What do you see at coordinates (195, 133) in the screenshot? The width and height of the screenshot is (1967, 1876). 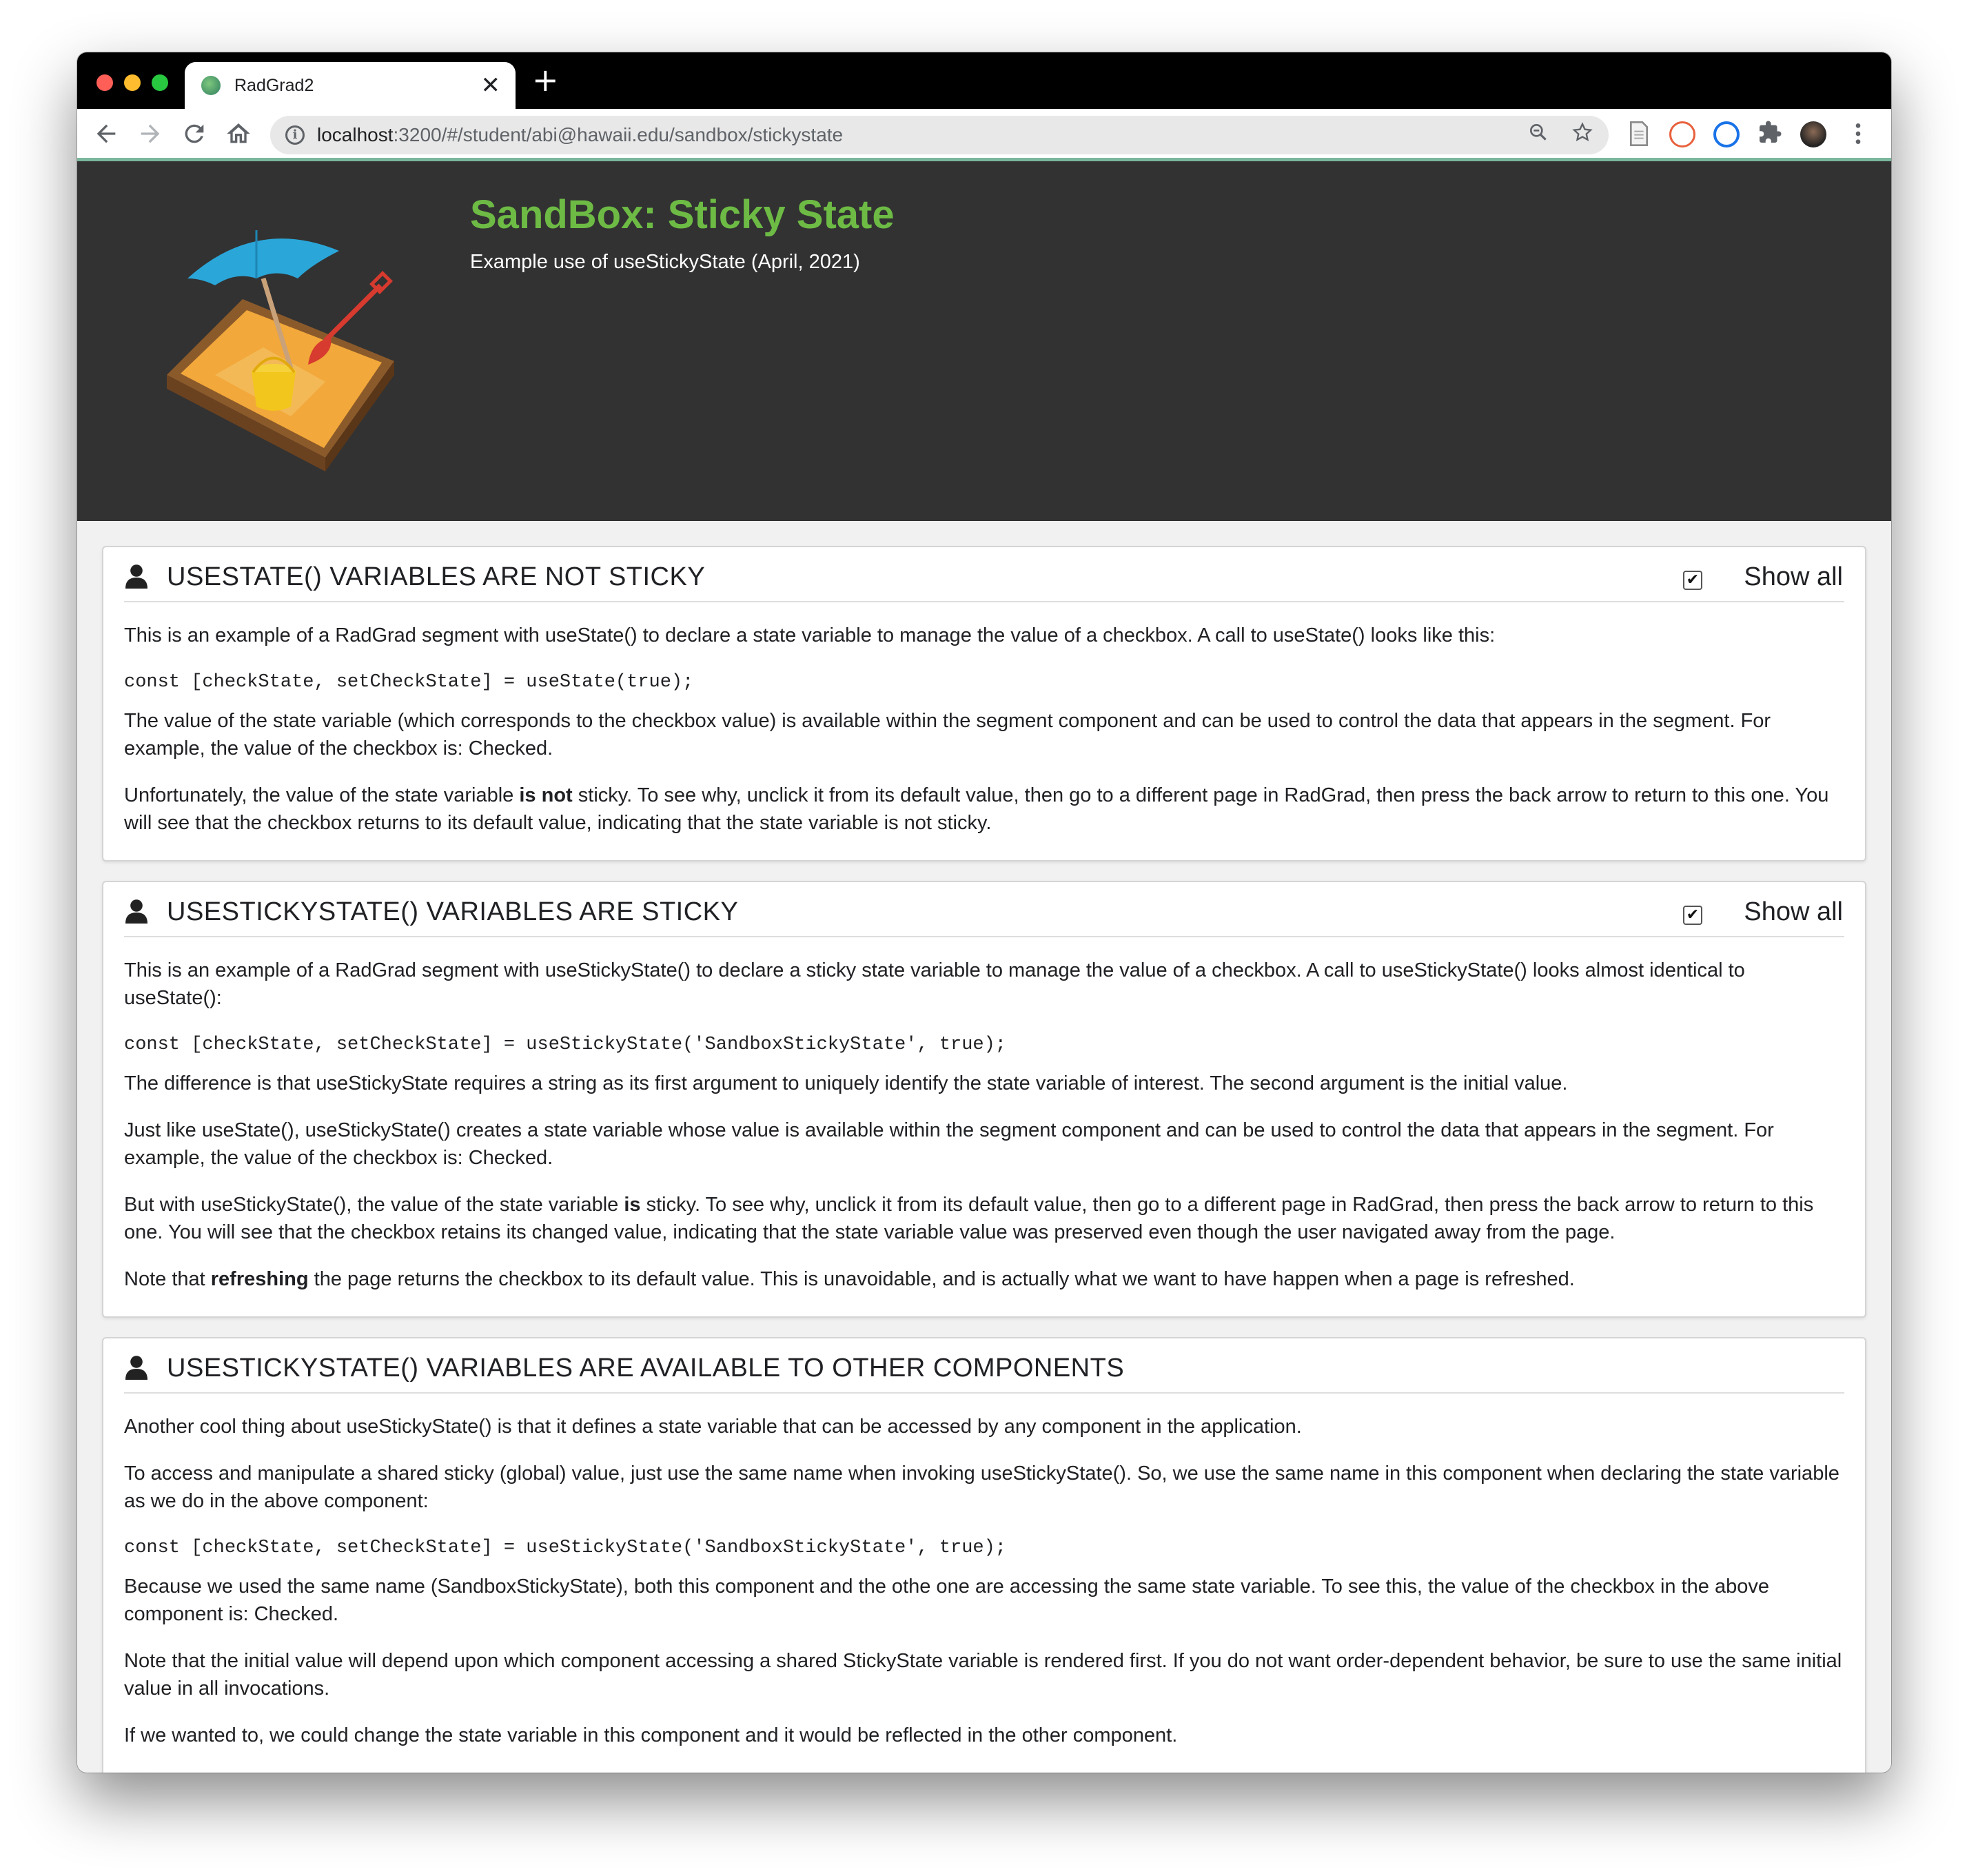 I see `reload-icon` at bounding box center [195, 133].